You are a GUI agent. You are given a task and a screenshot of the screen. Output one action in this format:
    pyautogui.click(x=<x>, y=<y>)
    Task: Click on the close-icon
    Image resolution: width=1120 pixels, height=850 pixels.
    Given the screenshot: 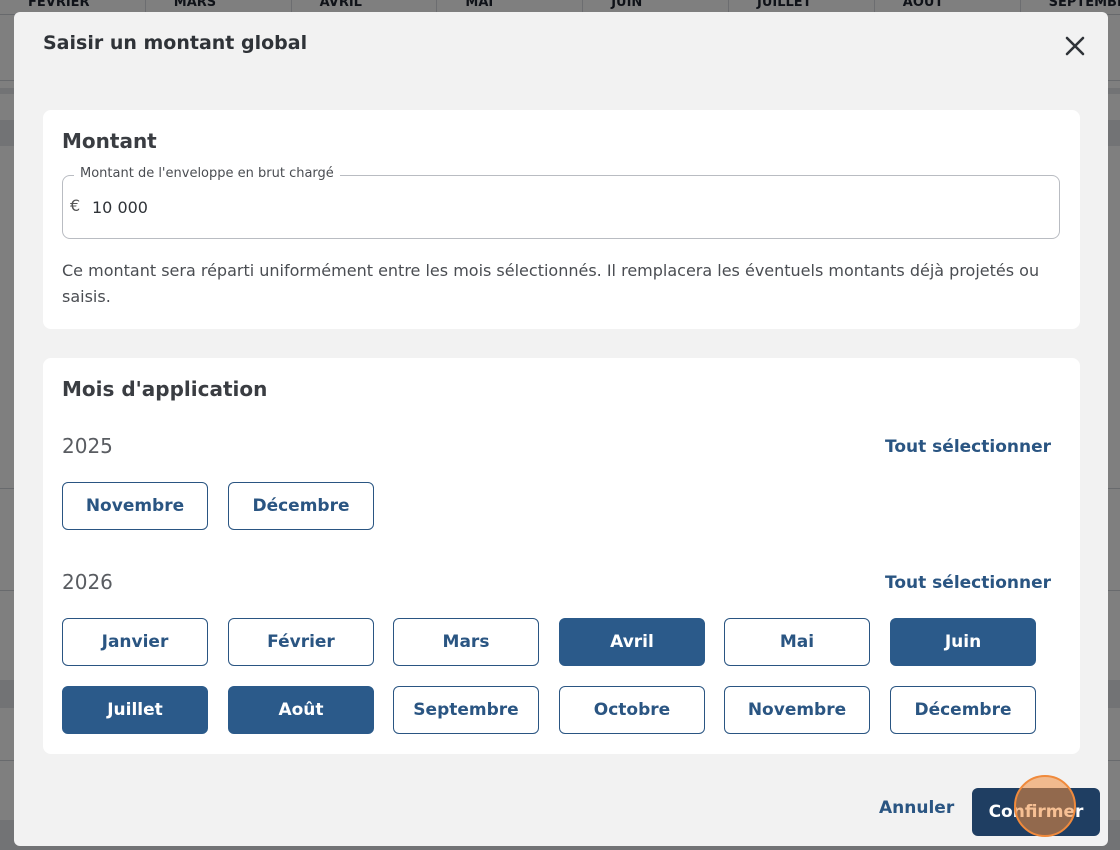 What is the action you would take?
    pyautogui.click(x=1075, y=46)
    